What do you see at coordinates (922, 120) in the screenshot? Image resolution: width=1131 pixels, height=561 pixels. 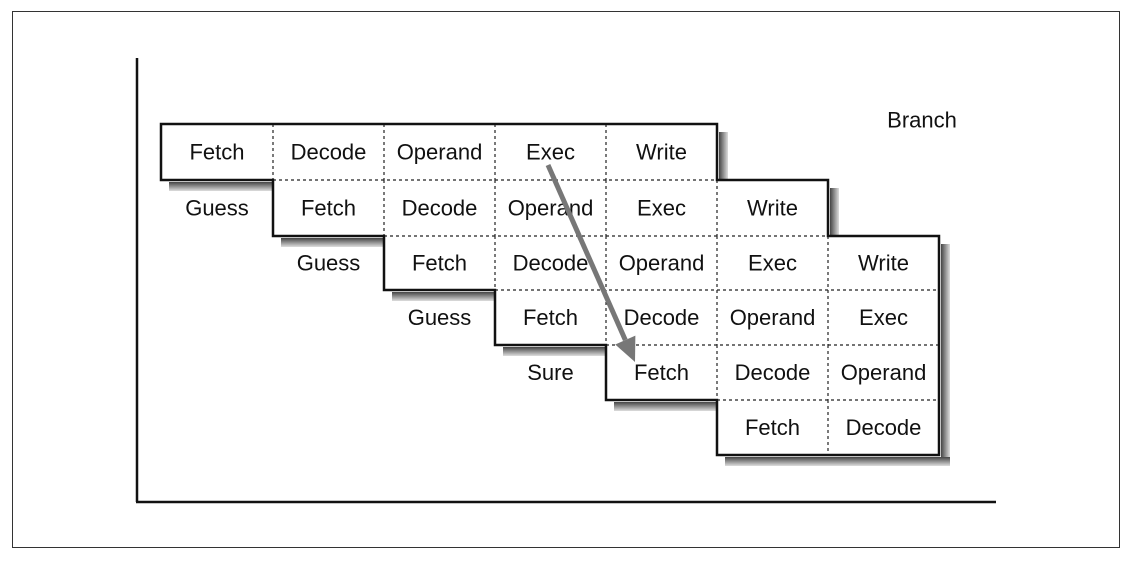 I see `branch-label: Branch` at bounding box center [922, 120].